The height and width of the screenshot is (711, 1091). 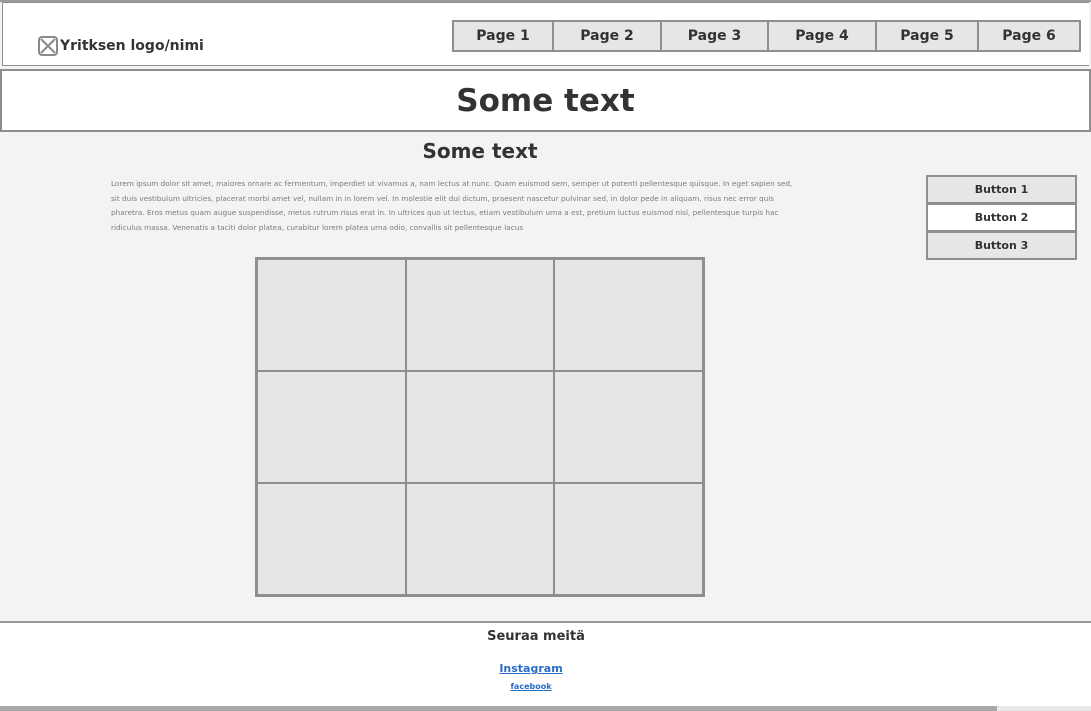 What do you see at coordinates (48, 46) in the screenshot?
I see `image-placeholder-icon` at bounding box center [48, 46].